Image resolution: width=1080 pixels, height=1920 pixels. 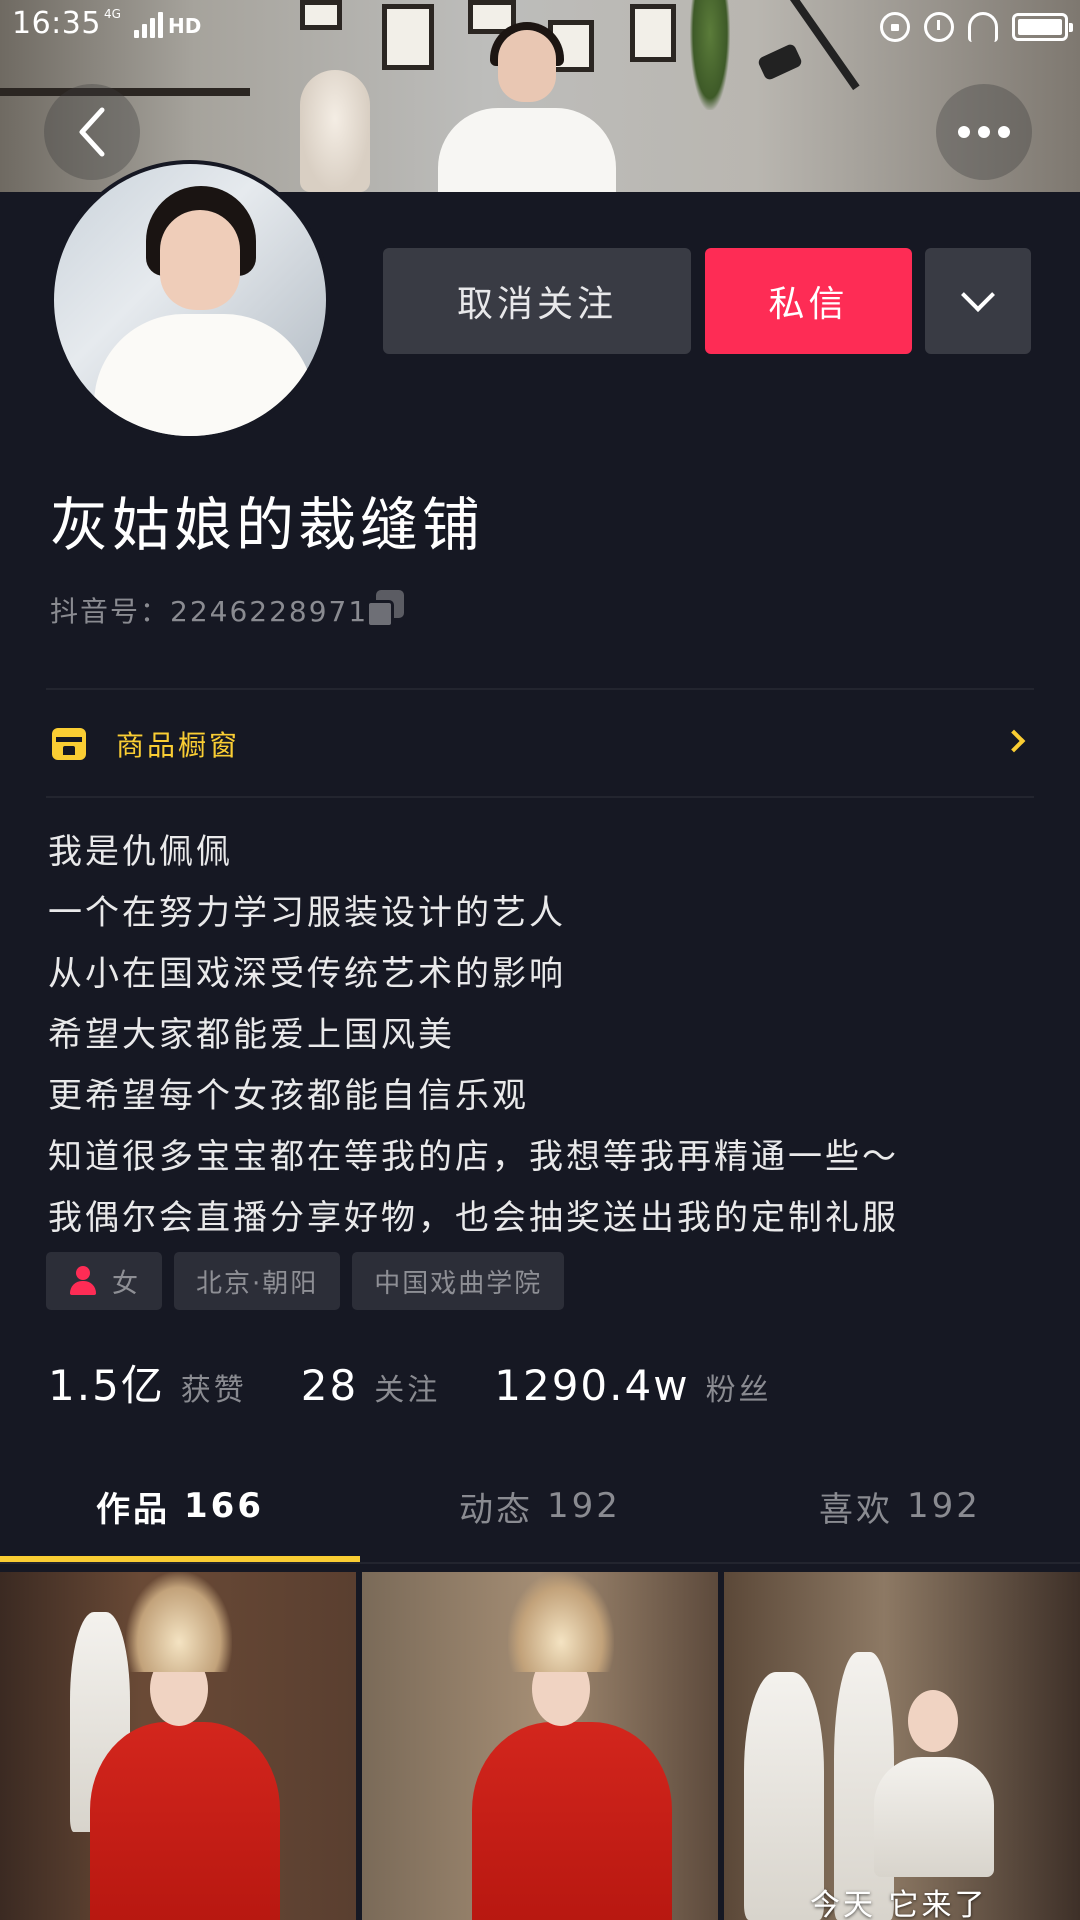 I want to click on tab-label: 作品, so click(x=133, y=1509).